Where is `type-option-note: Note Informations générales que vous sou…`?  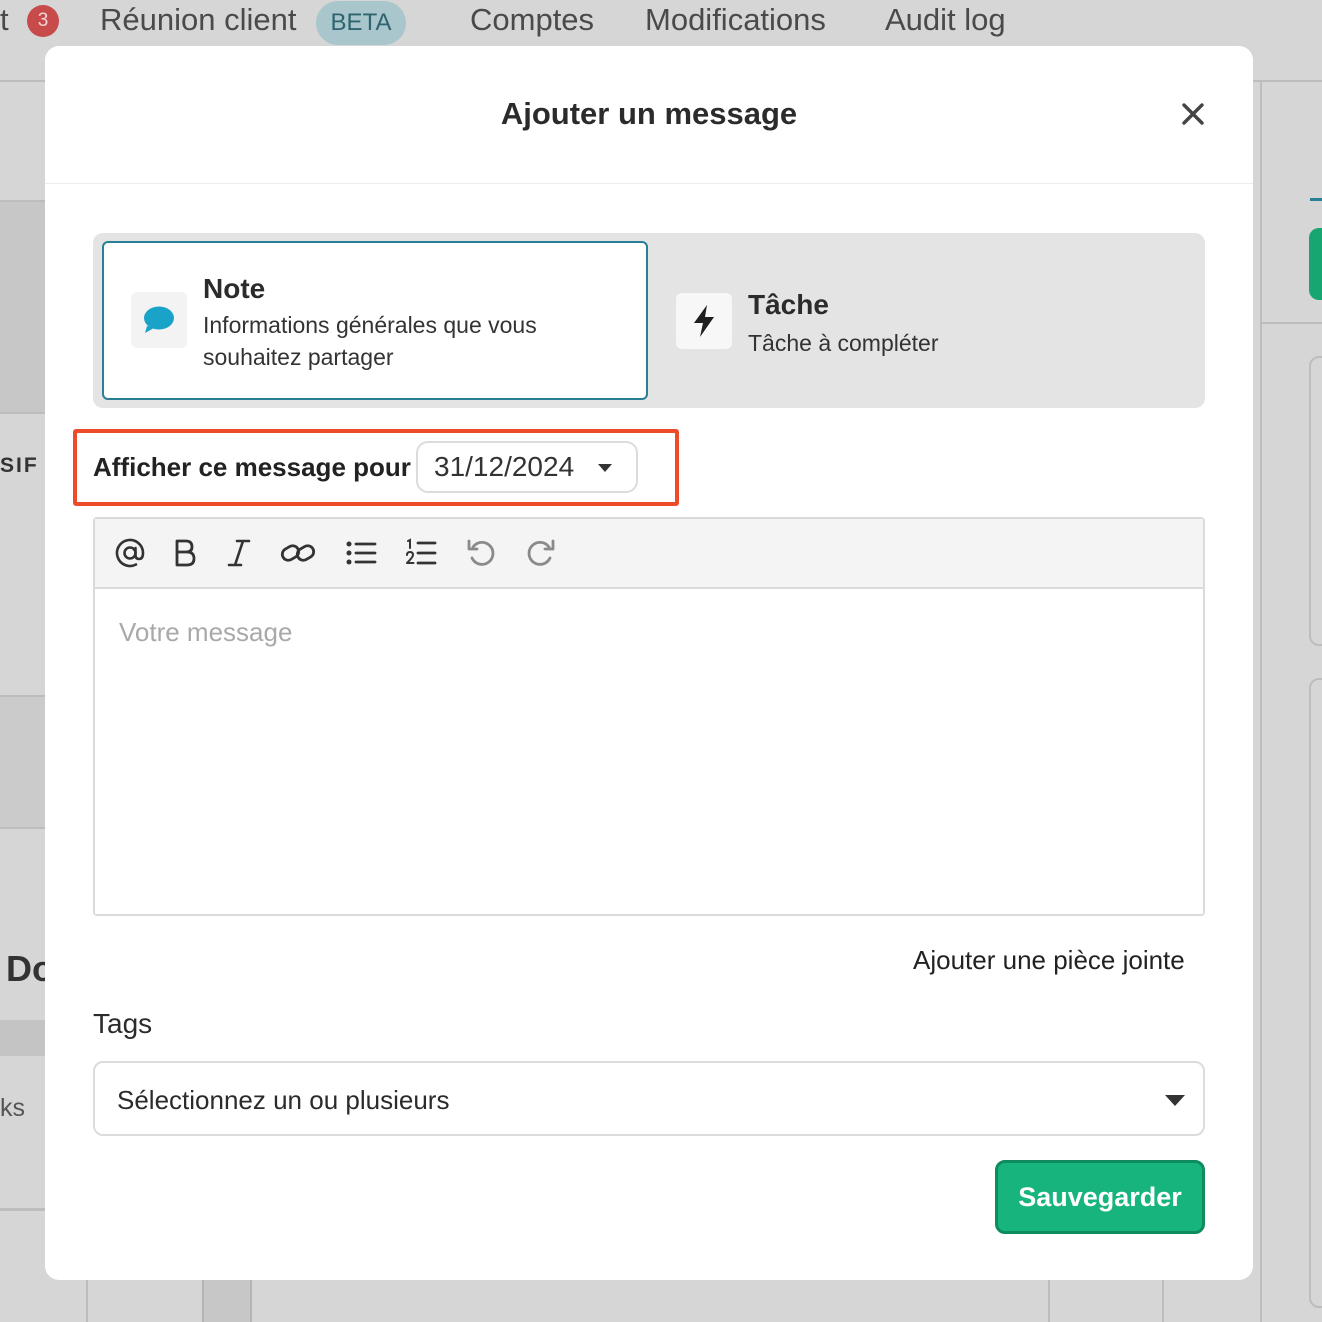
type-option-note: Note Informations générales que vous sou… is located at coordinates (375, 320).